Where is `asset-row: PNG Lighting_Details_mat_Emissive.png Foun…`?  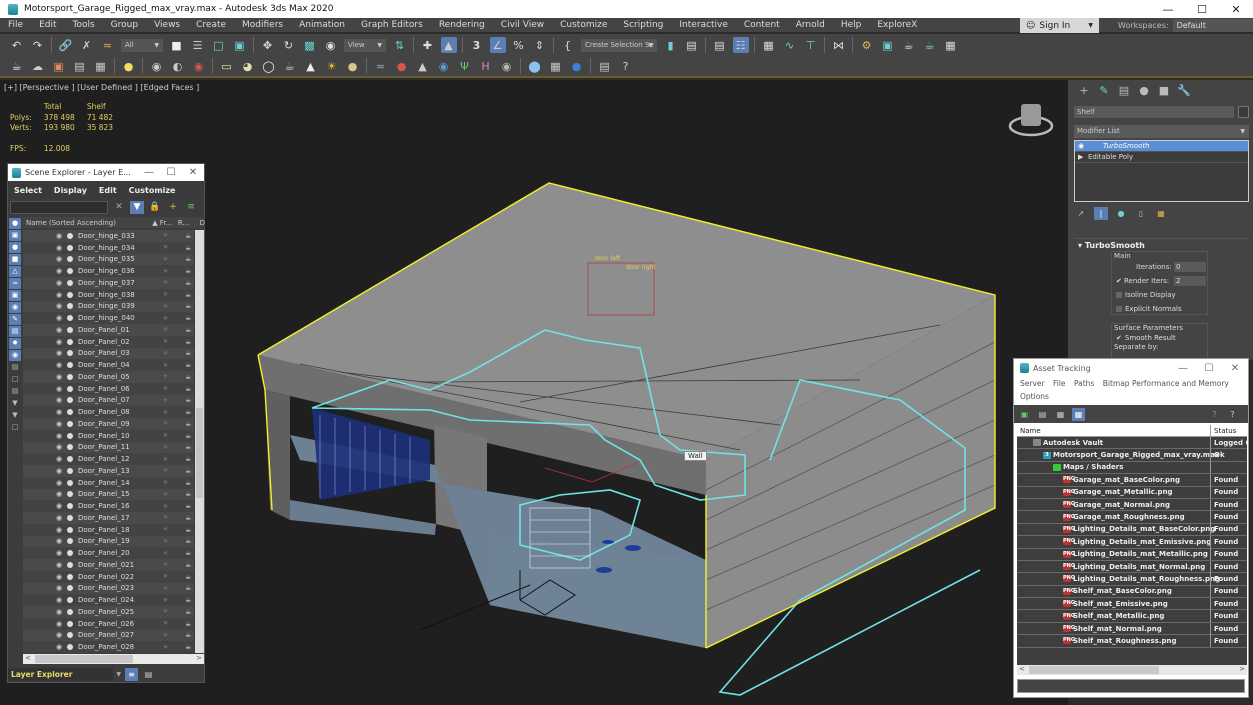
asset-row: PNG Lighting_Details_mat_Emissive.png Foun… is located at coordinates (1132, 542).